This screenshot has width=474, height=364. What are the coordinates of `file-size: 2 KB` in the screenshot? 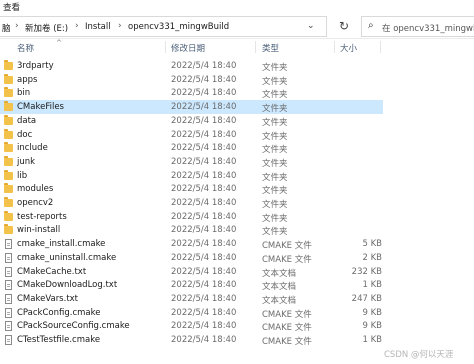 It's located at (372, 257).